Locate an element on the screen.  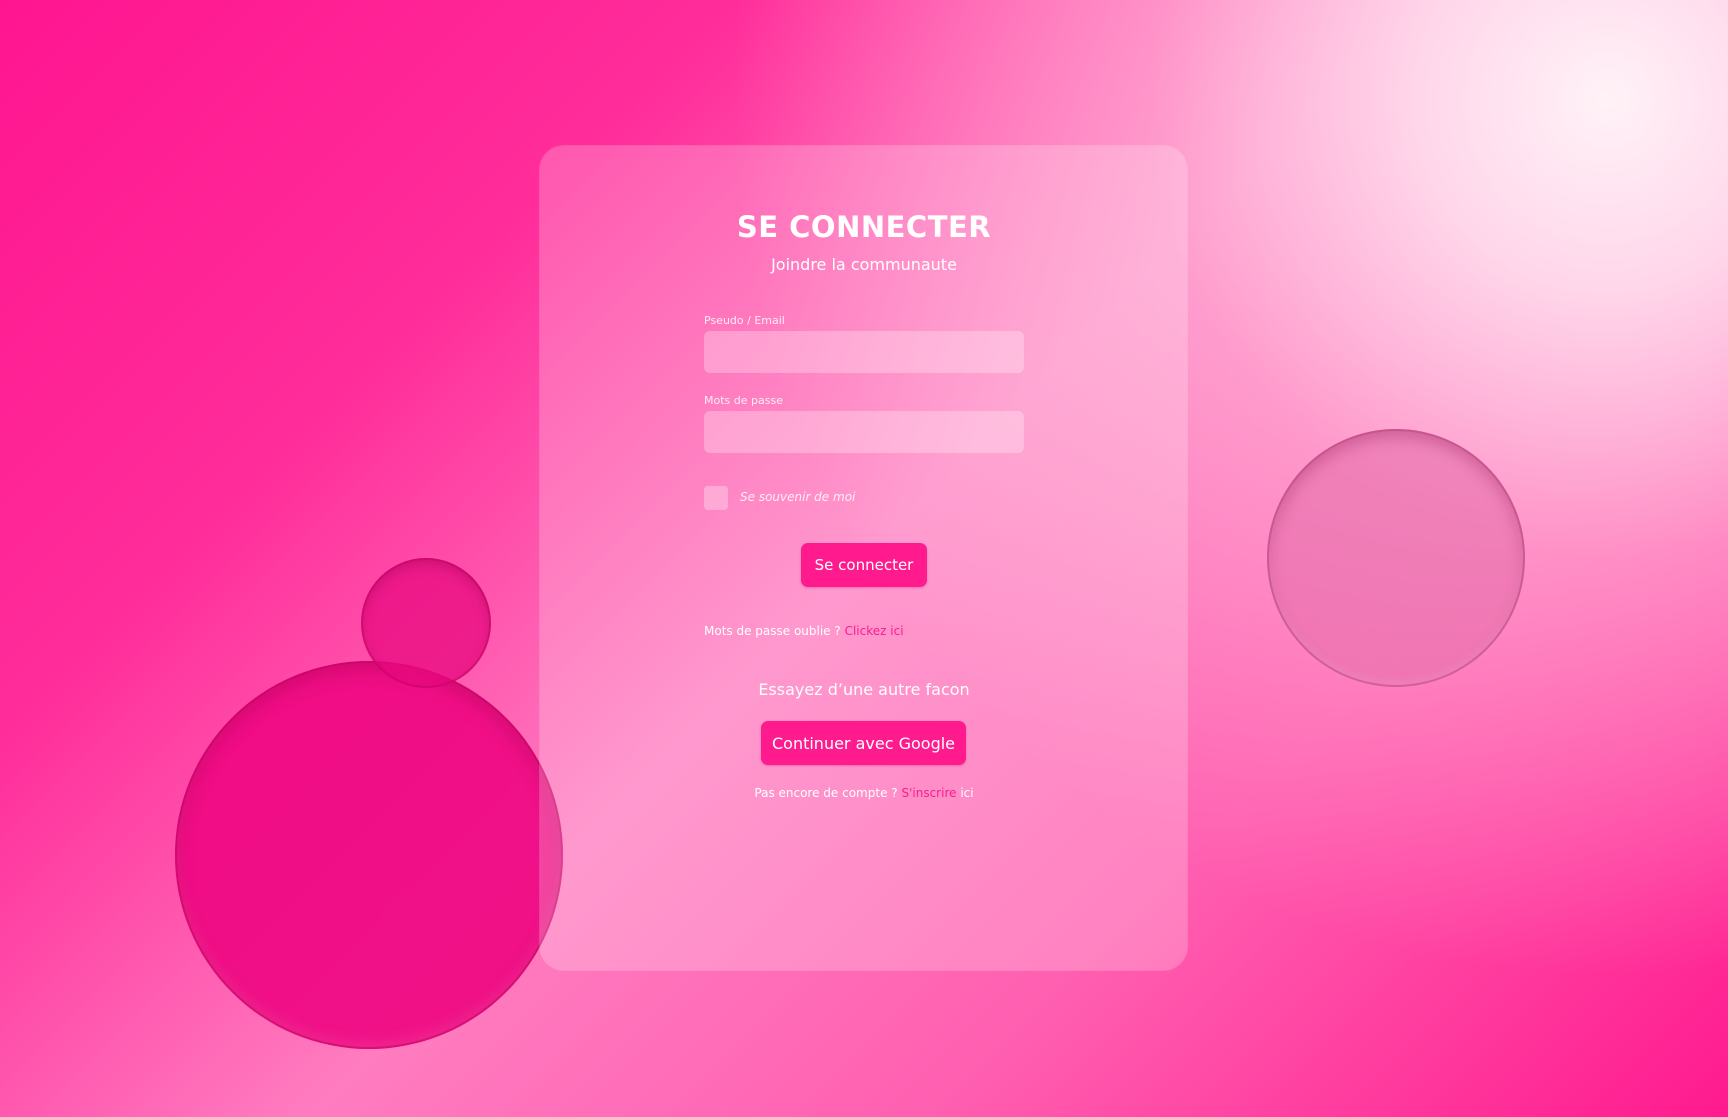
signup-suffix: ici is located at coordinates (967, 793).